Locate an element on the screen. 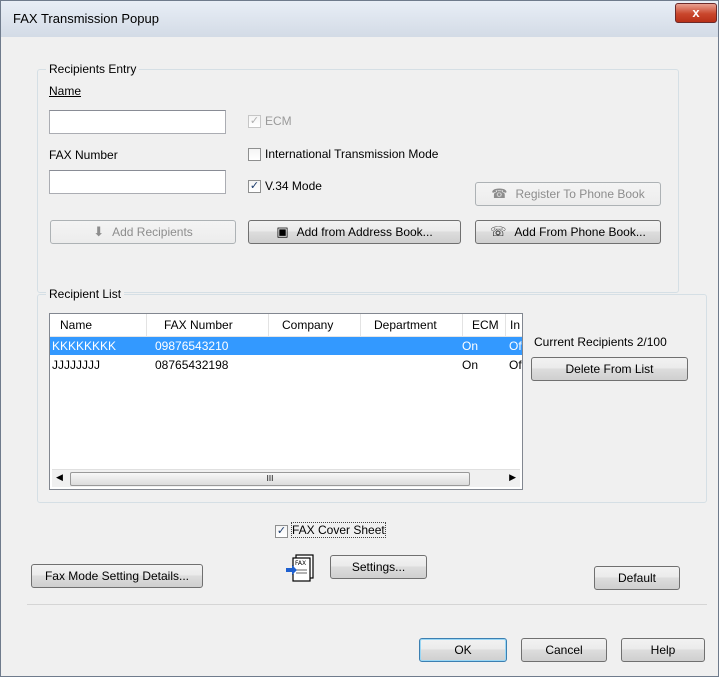  name-label: Name is located at coordinates (65, 91).